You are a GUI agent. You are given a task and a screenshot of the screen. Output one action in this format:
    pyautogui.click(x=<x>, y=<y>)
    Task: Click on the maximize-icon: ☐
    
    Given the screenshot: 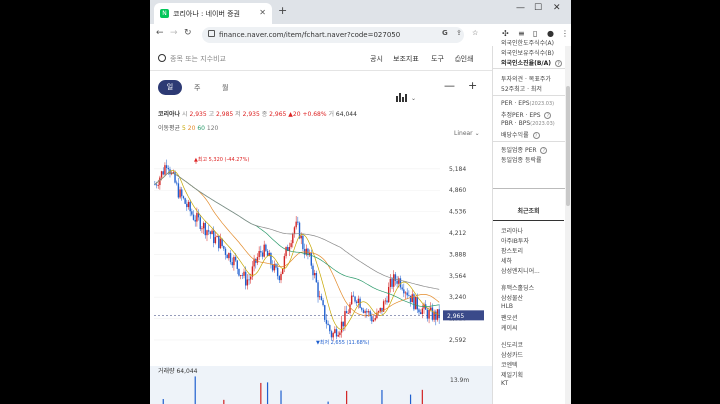 What is the action you would take?
    pyautogui.click(x=538, y=8)
    